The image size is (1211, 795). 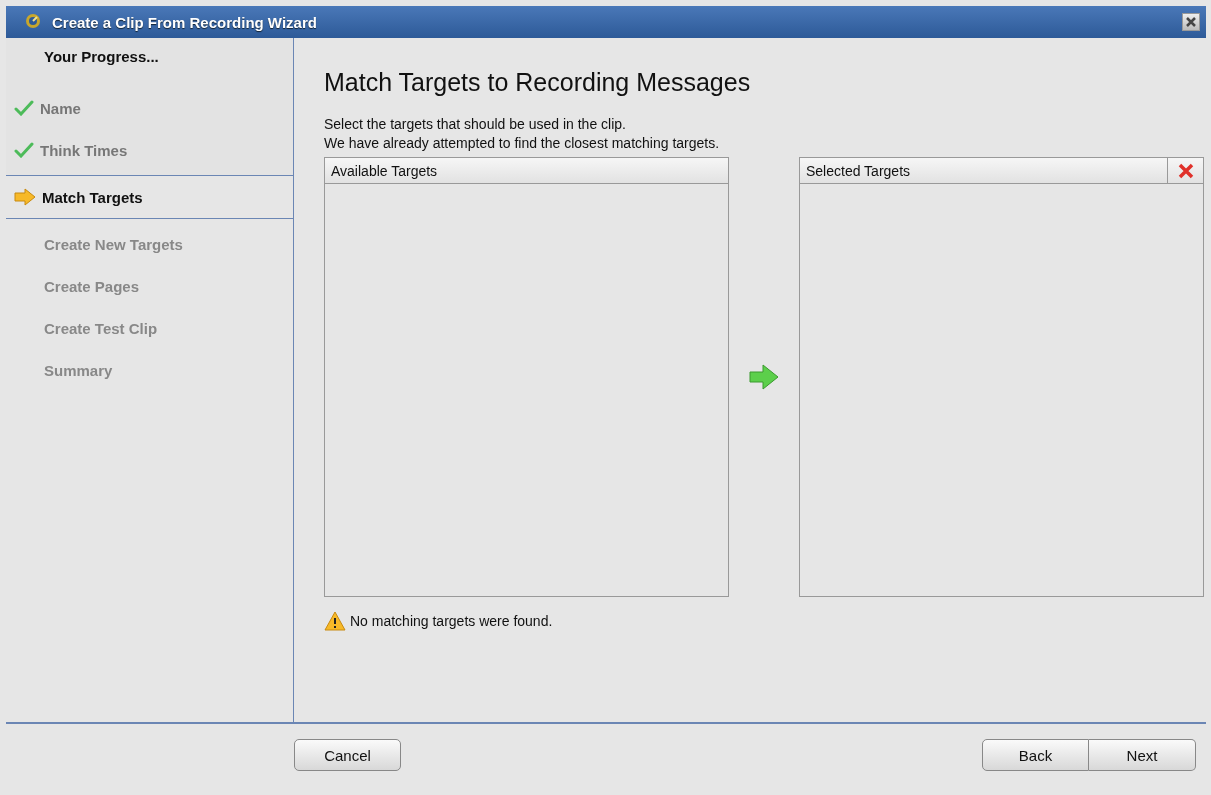 I want to click on arrow-icon, so click(x=25, y=197).